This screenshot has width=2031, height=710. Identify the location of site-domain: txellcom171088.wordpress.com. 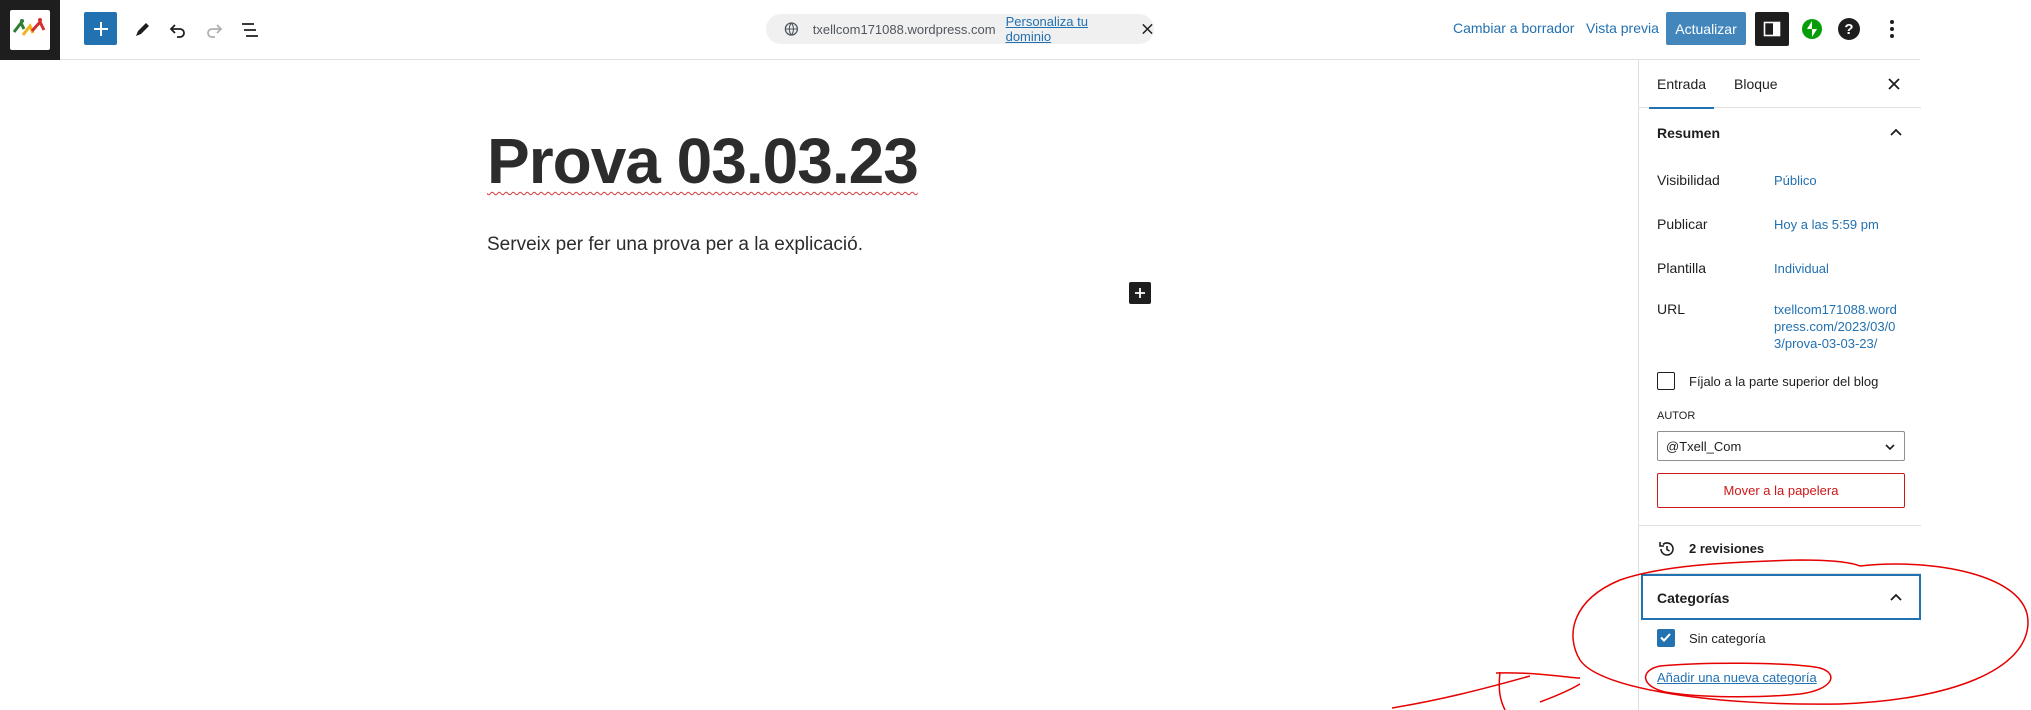
(904, 29).